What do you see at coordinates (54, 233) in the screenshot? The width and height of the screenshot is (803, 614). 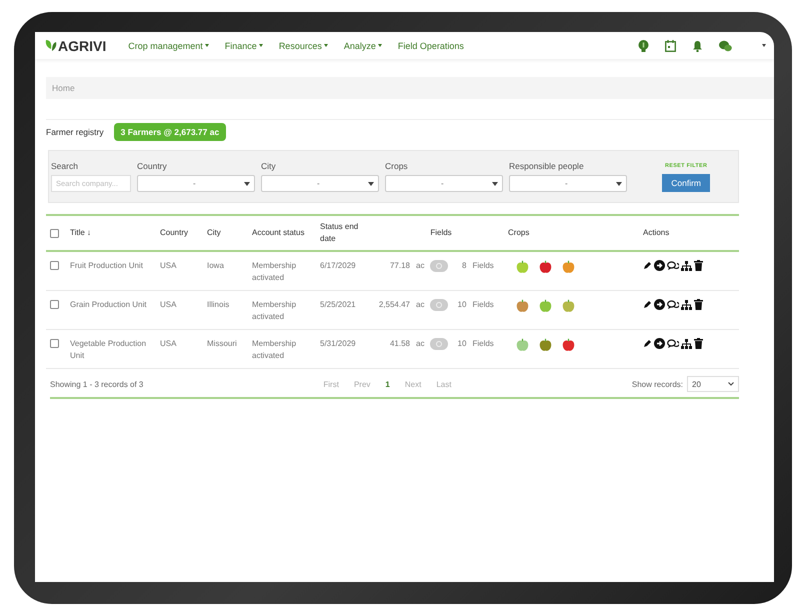 I see `select-all-checkbox` at bounding box center [54, 233].